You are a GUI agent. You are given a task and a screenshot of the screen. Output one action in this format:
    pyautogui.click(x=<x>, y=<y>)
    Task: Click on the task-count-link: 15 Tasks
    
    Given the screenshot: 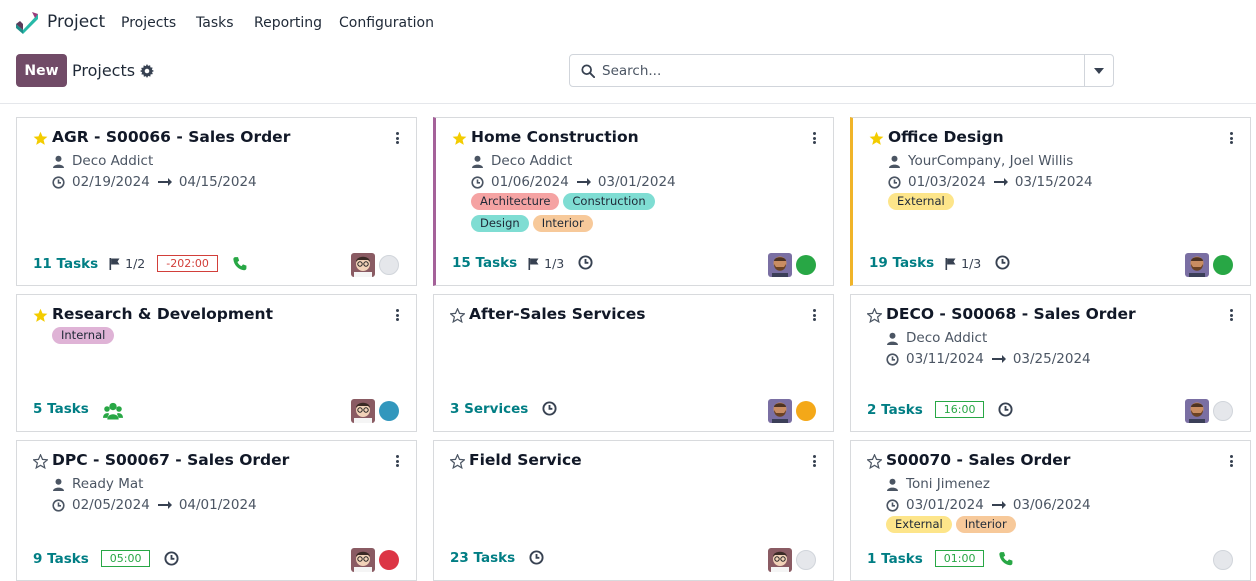 What is the action you would take?
    pyautogui.click(x=484, y=263)
    